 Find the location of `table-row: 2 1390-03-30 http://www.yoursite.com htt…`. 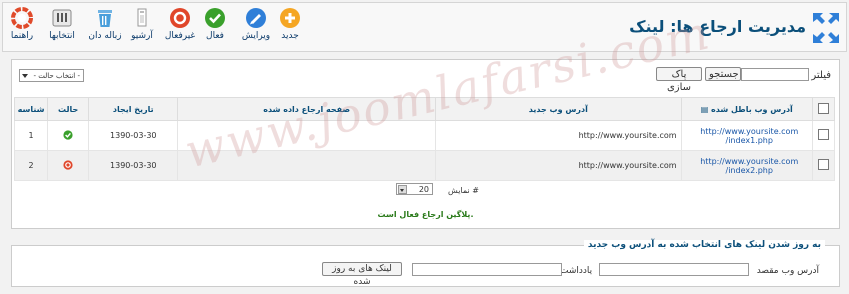

table-row: 2 1390-03-30 http://www.yoursite.com htt… is located at coordinates (424, 165).